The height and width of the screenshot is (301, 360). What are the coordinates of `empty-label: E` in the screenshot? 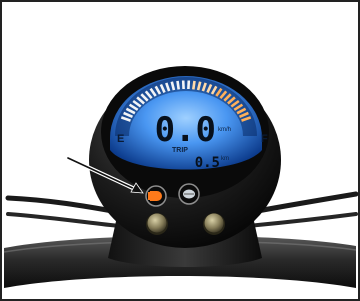 It's located at (120, 139).